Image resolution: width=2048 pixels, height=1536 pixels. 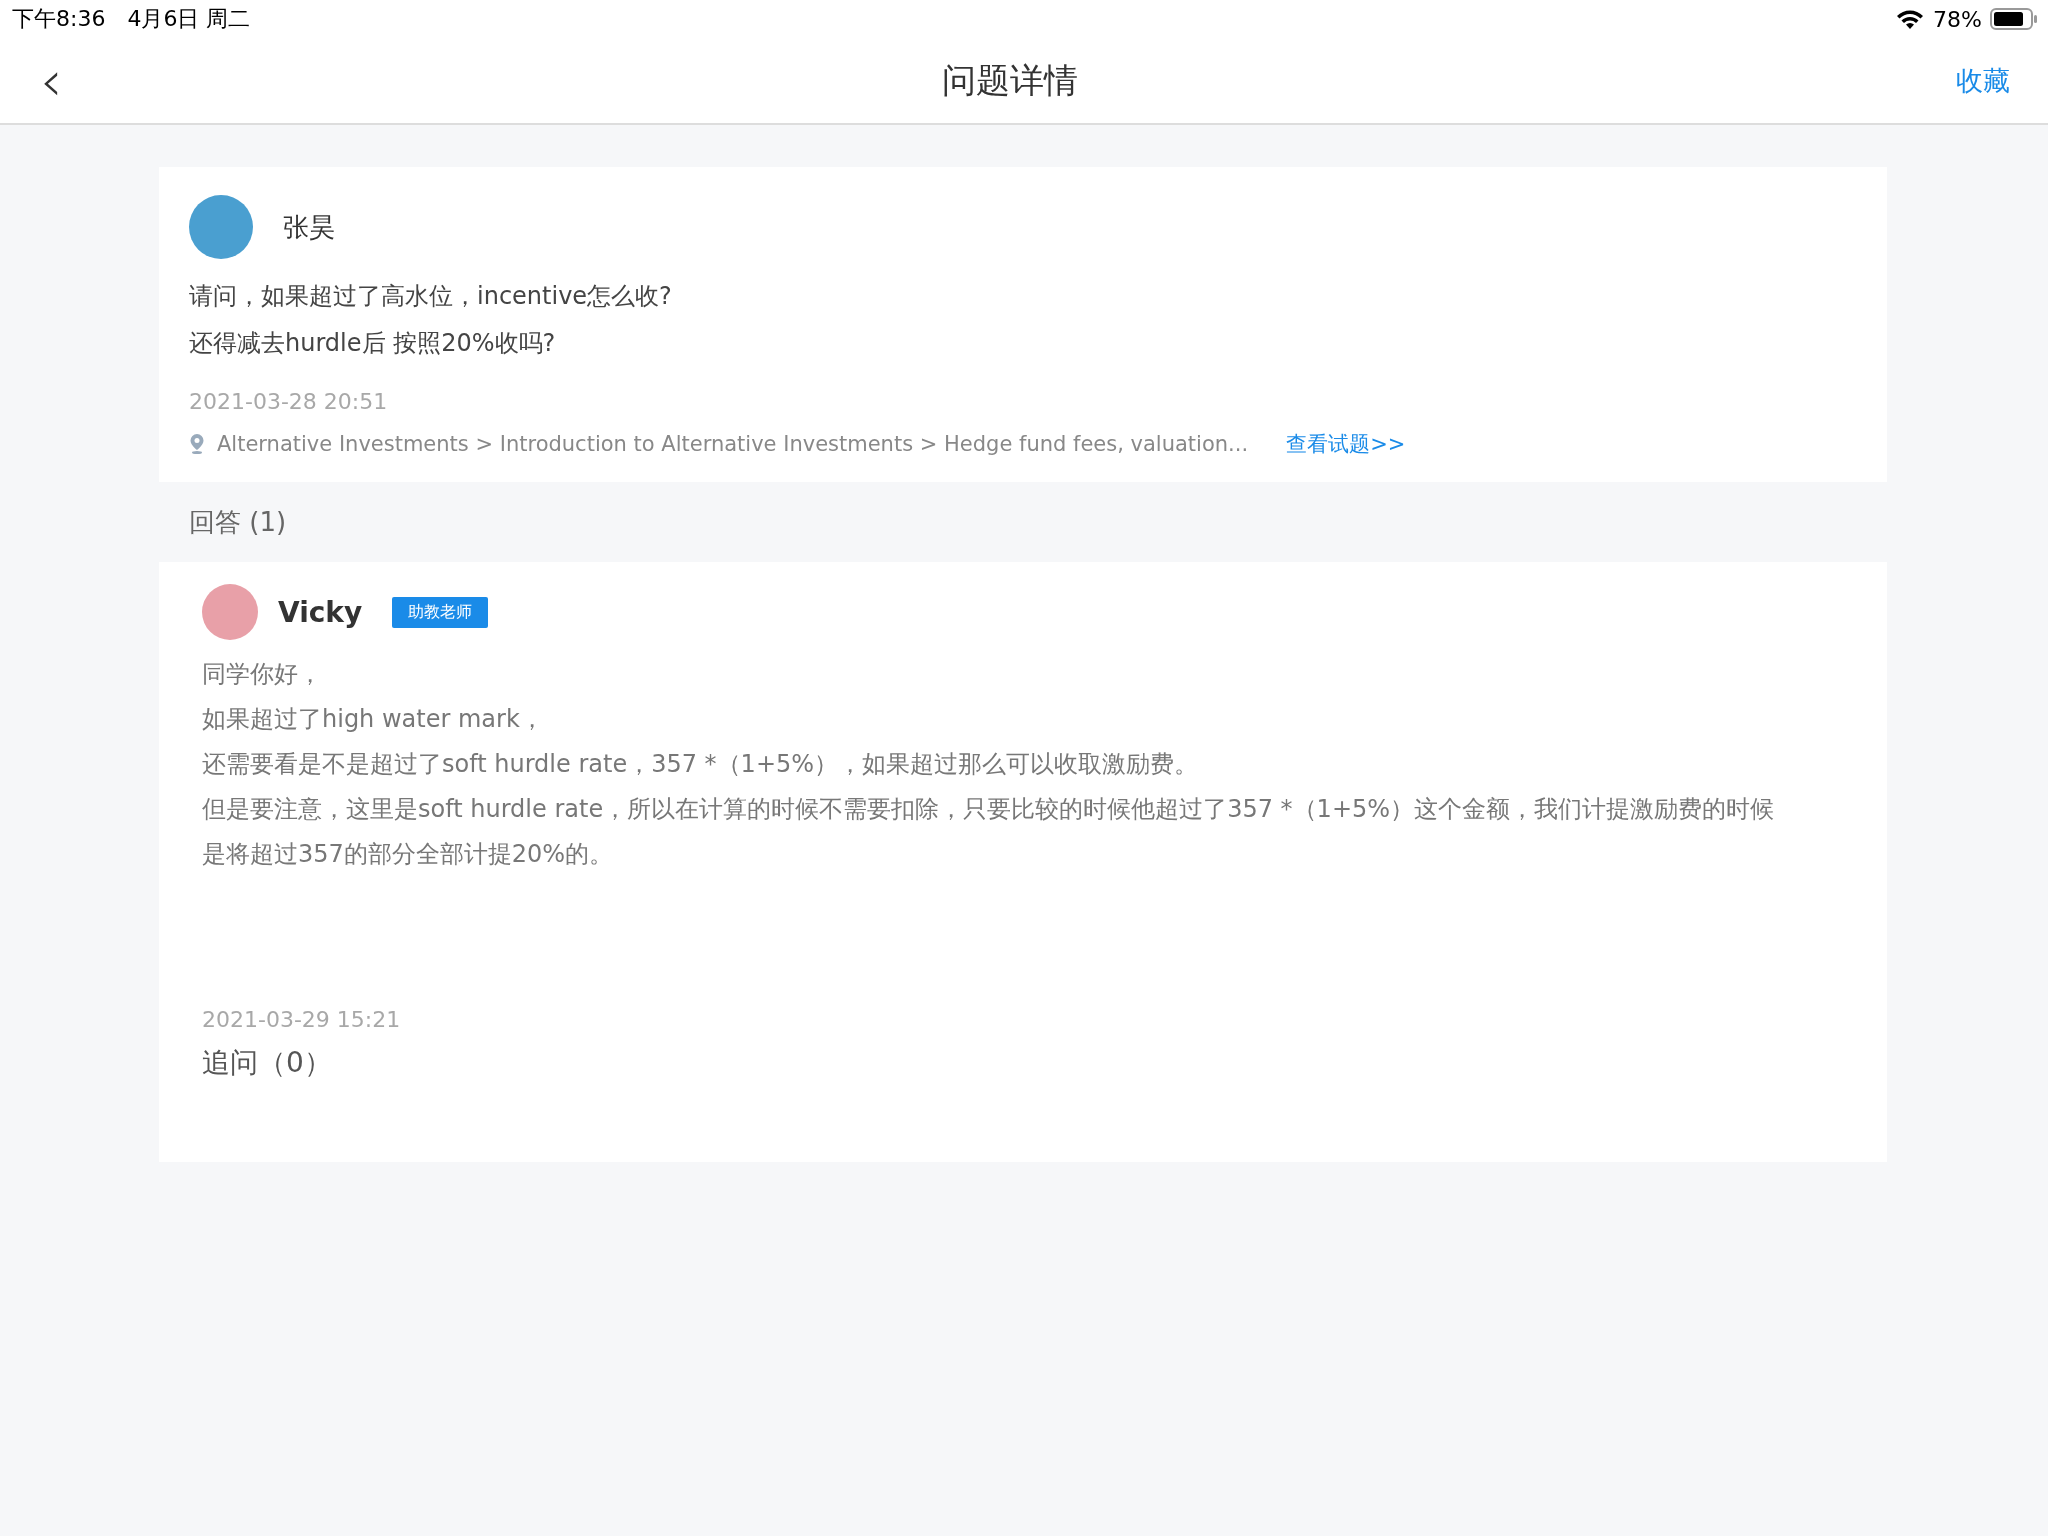 What do you see at coordinates (1910, 19) in the screenshot?
I see `wifi-icon` at bounding box center [1910, 19].